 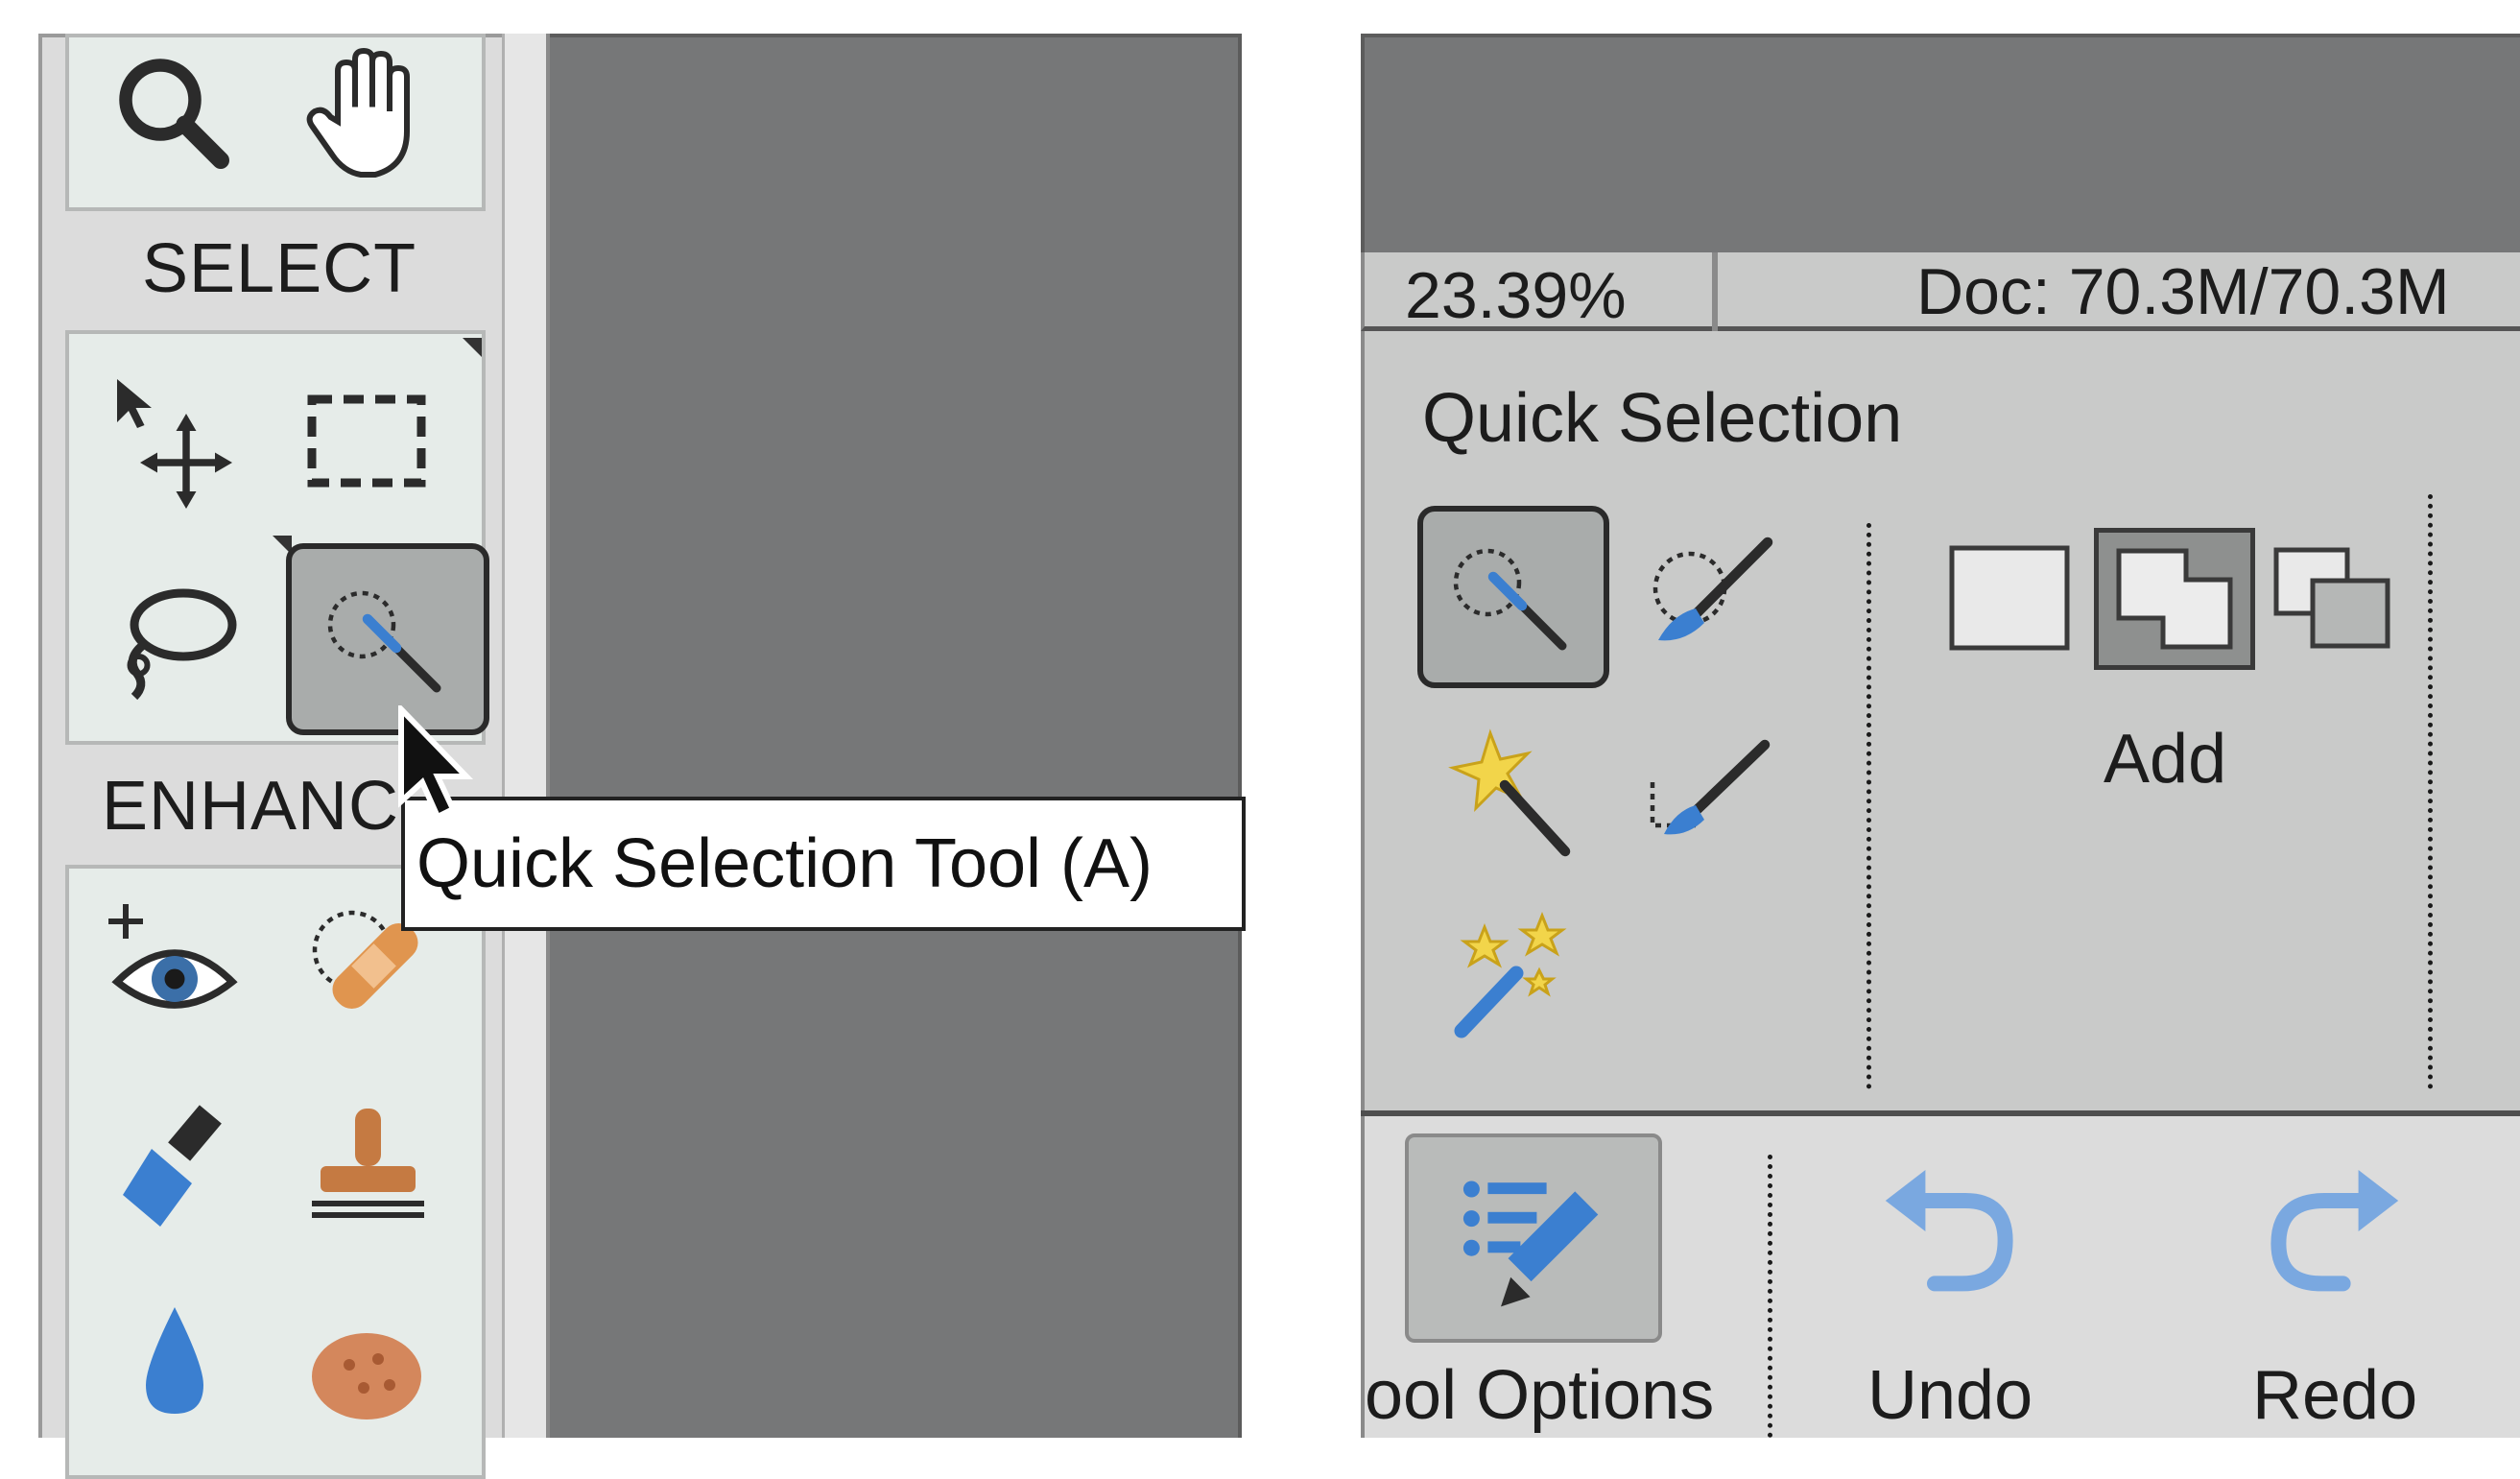 What do you see at coordinates (172, 1166) in the screenshot?
I see `smart-brush-icon` at bounding box center [172, 1166].